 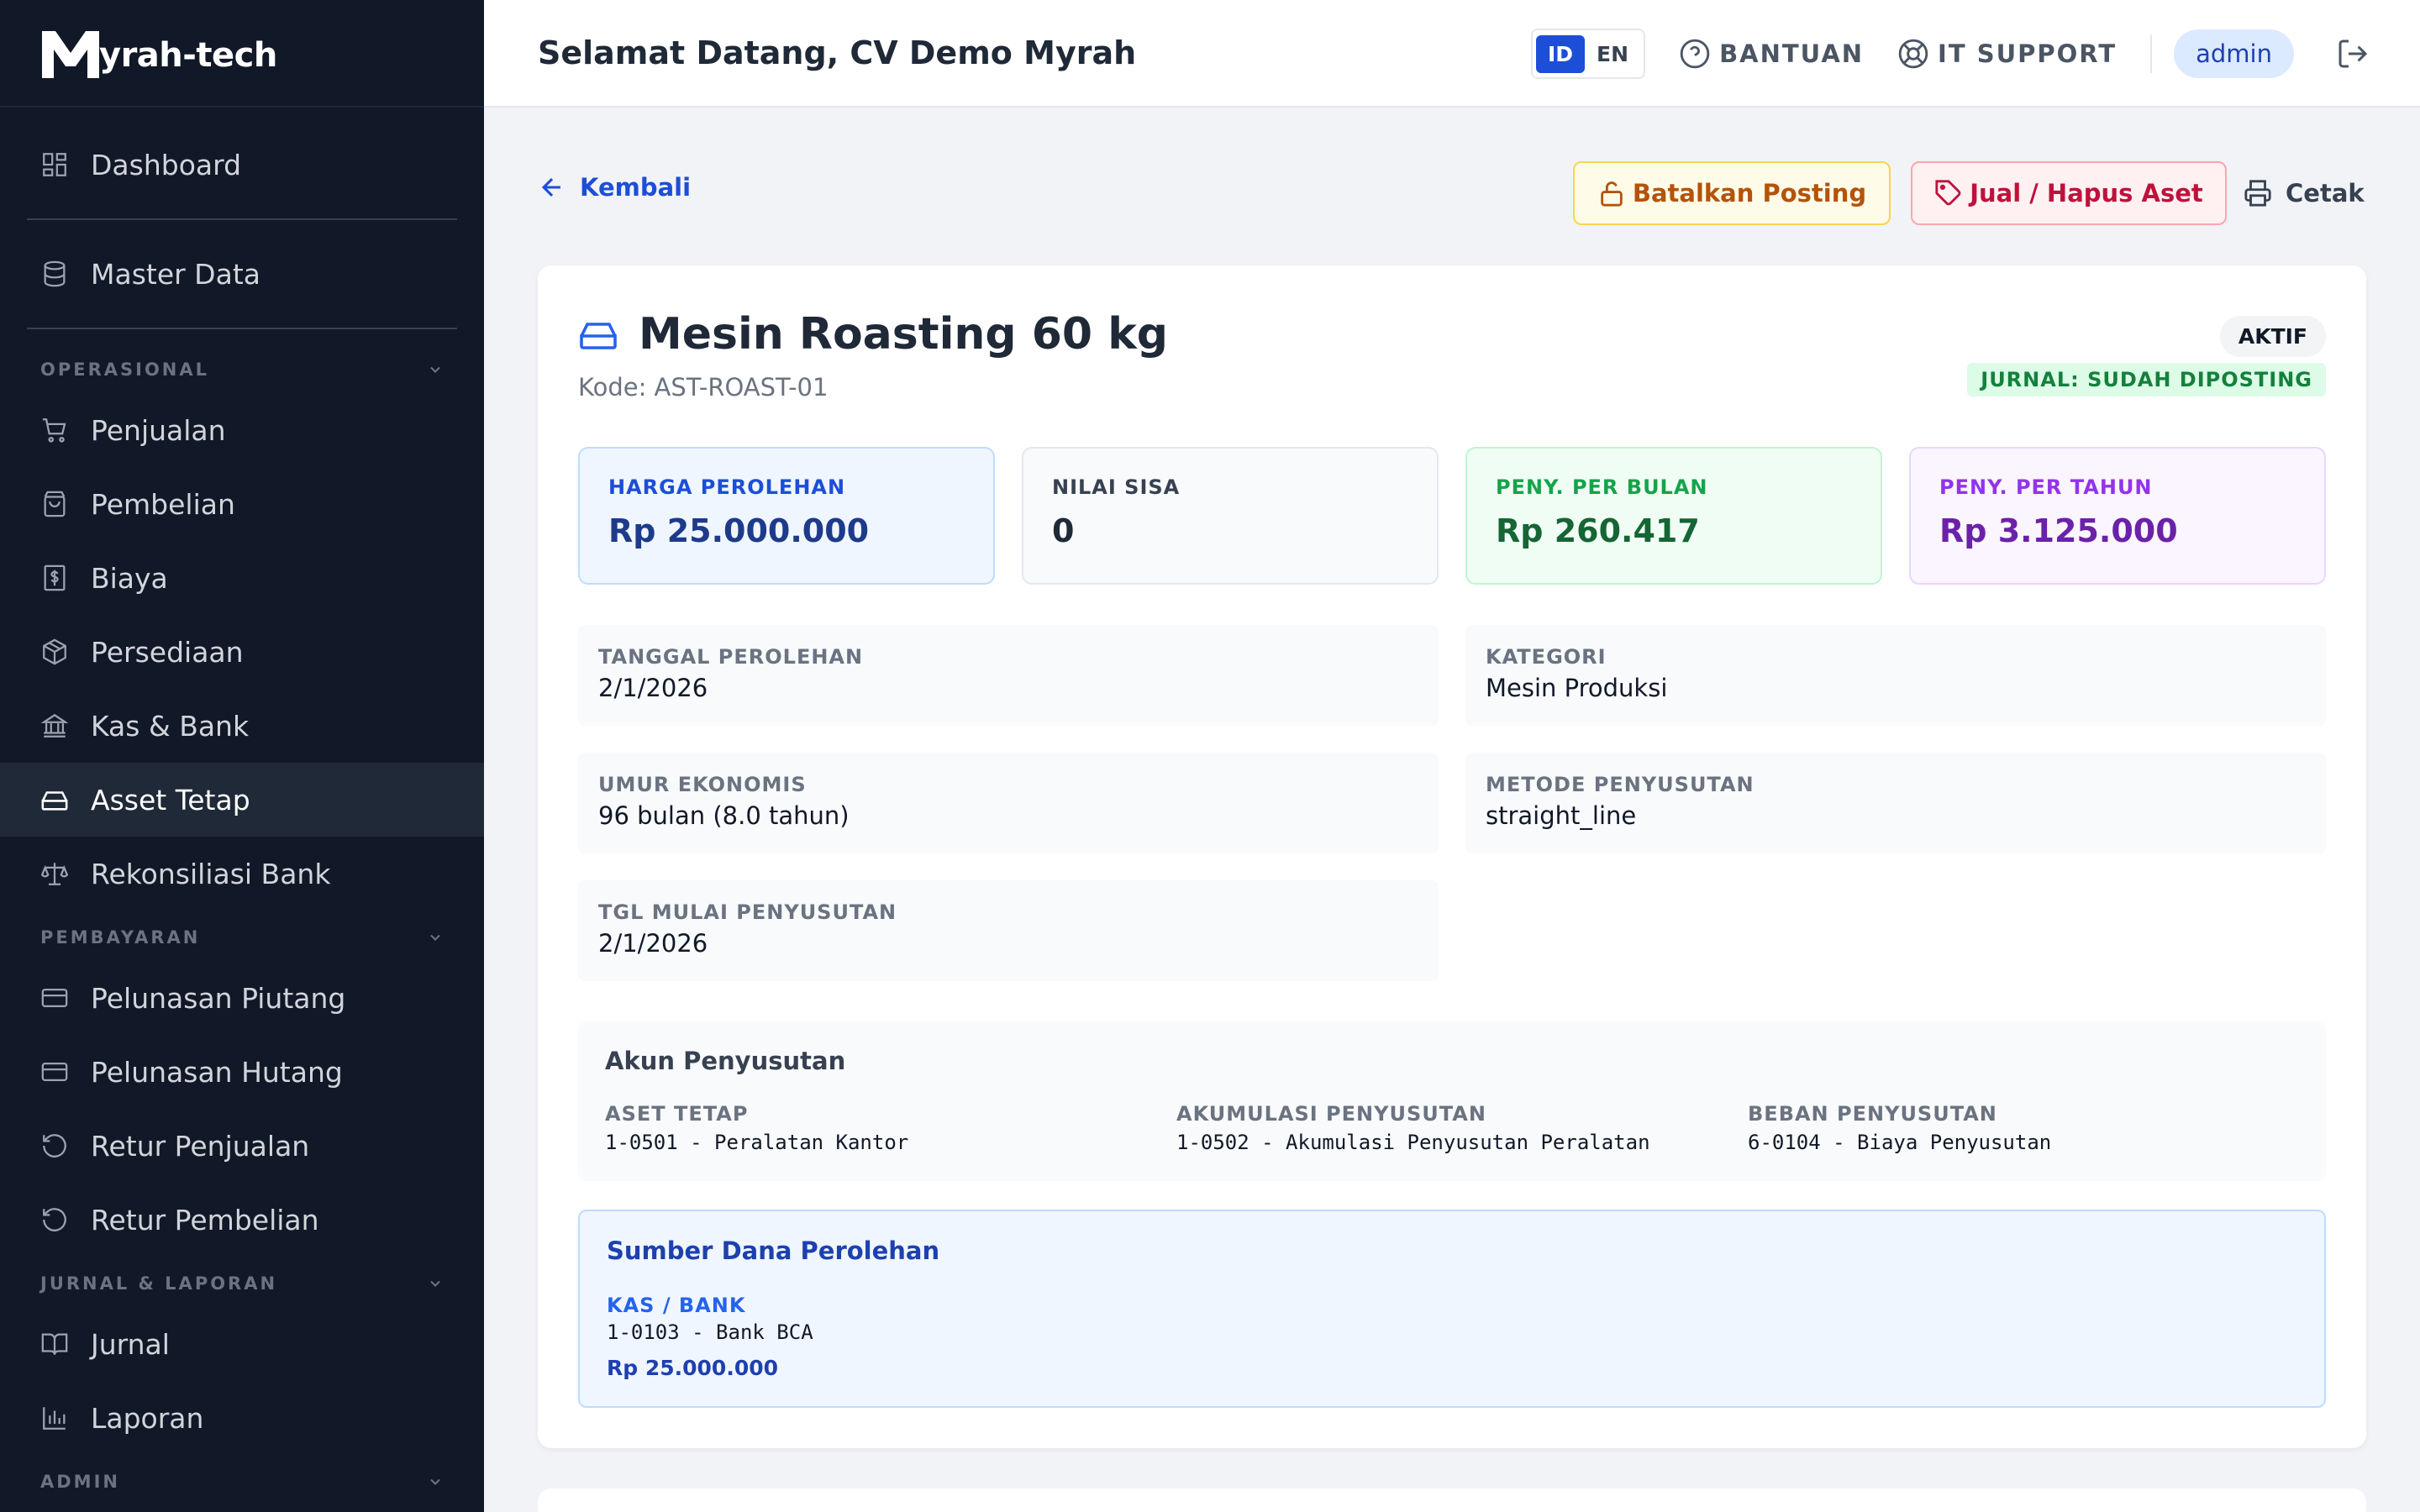 I want to click on unpost-label: Batalkan Posting, so click(x=1749, y=193).